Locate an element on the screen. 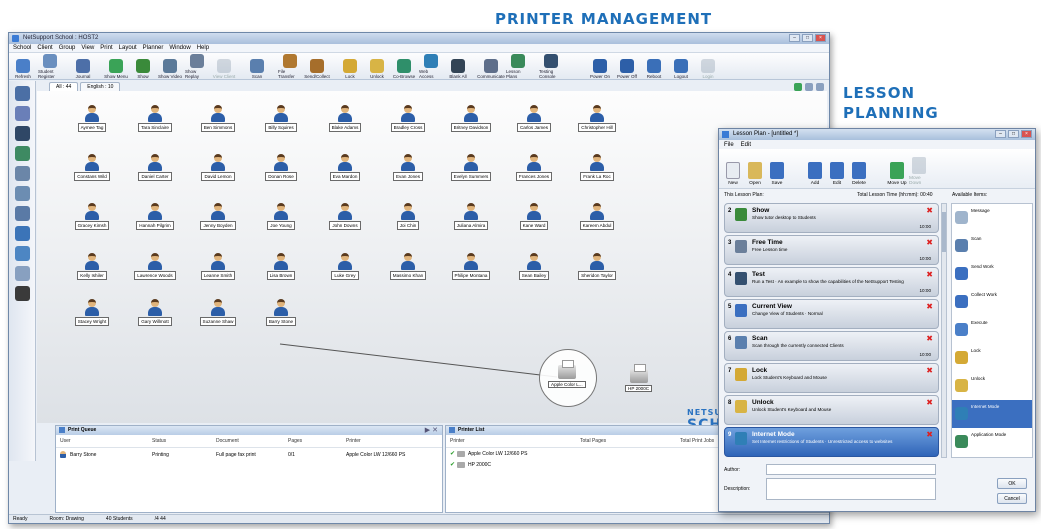  student-icon: Donan Rose is located at coordinates (281, 167).